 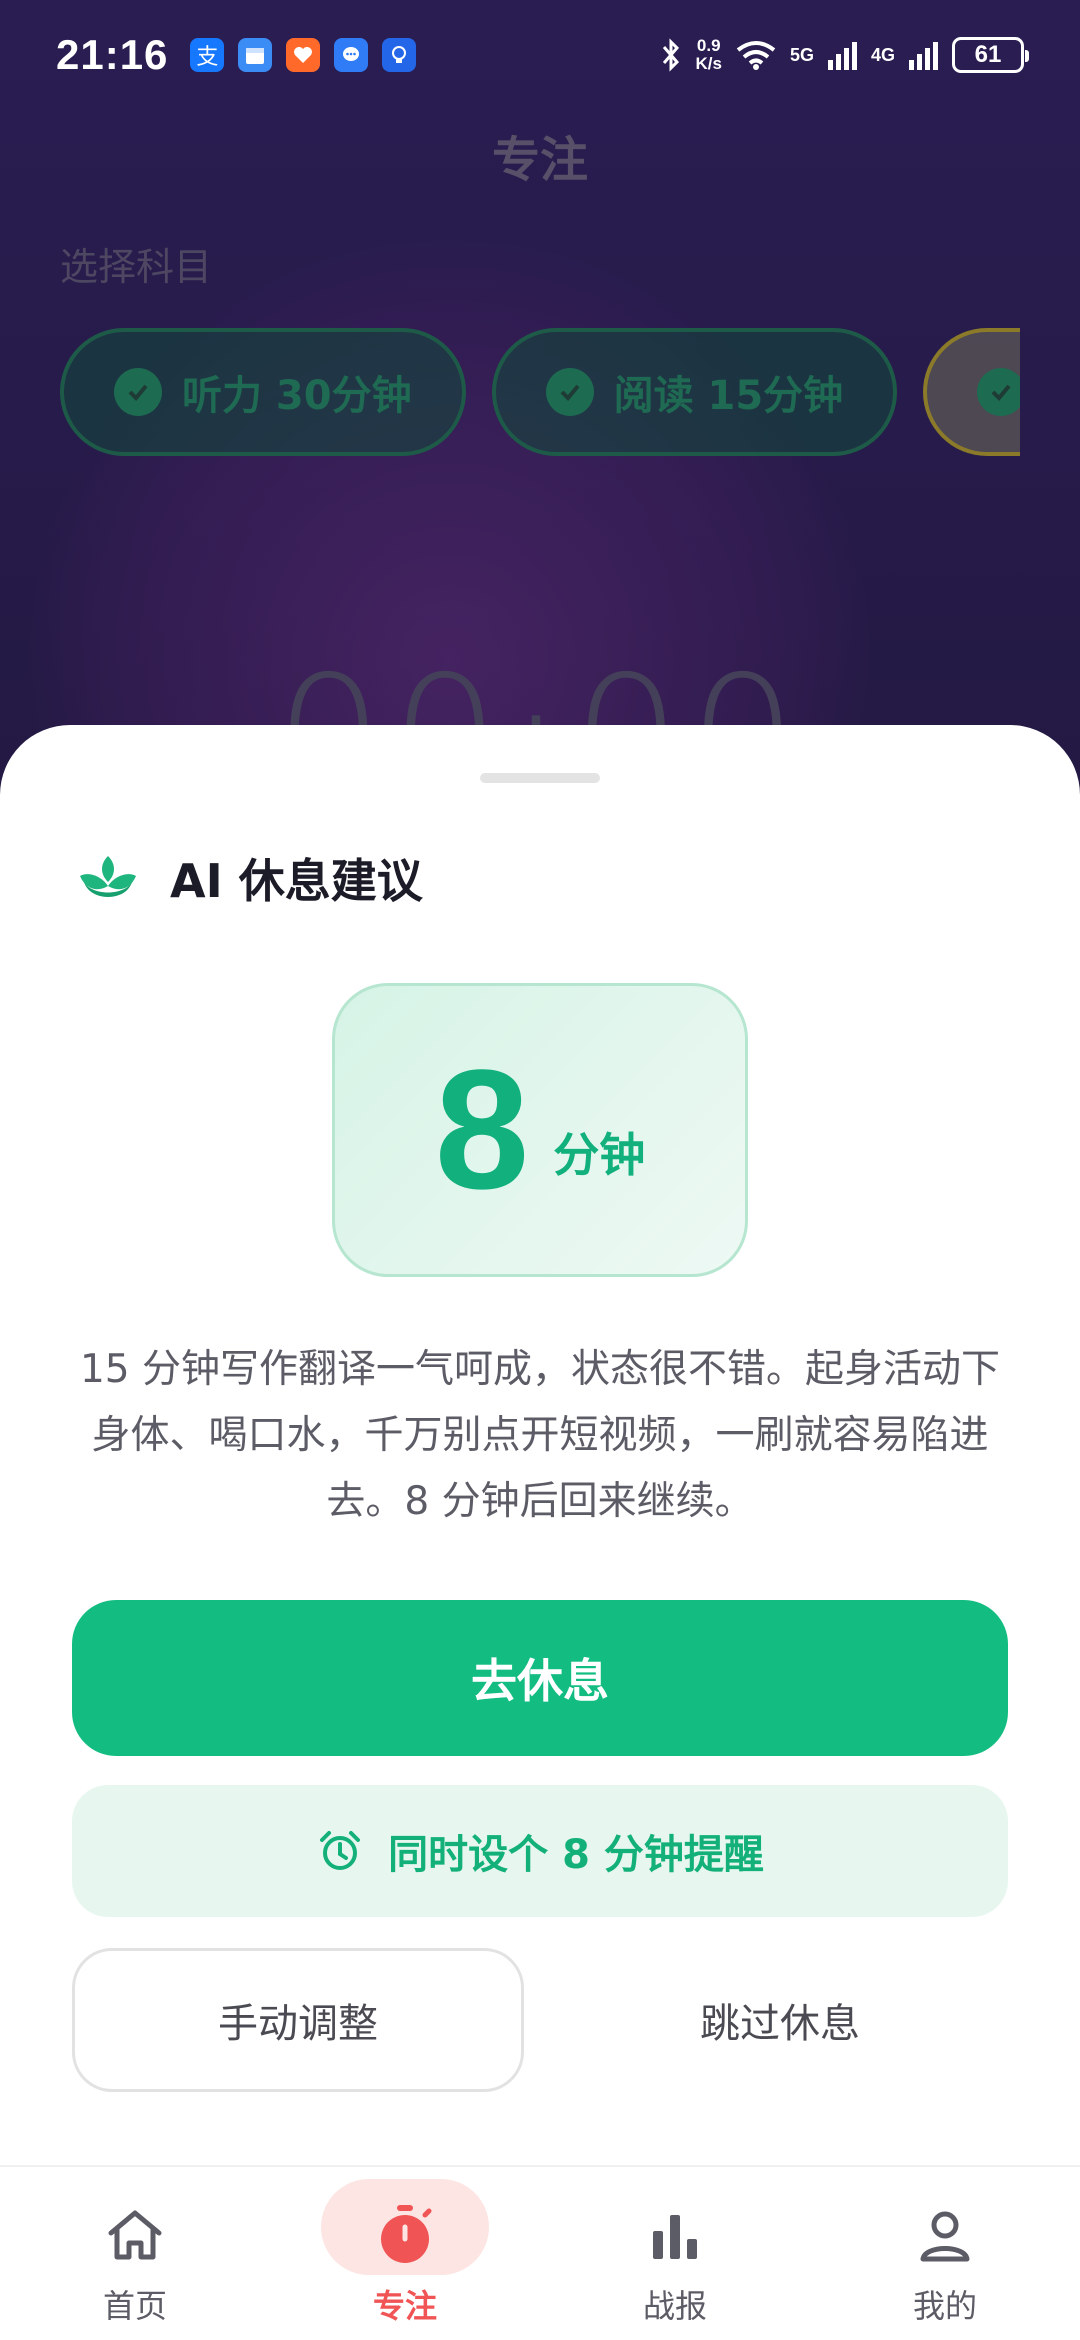 What do you see at coordinates (134, 2306) in the screenshot?
I see `nav-label: 首页` at bounding box center [134, 2306].